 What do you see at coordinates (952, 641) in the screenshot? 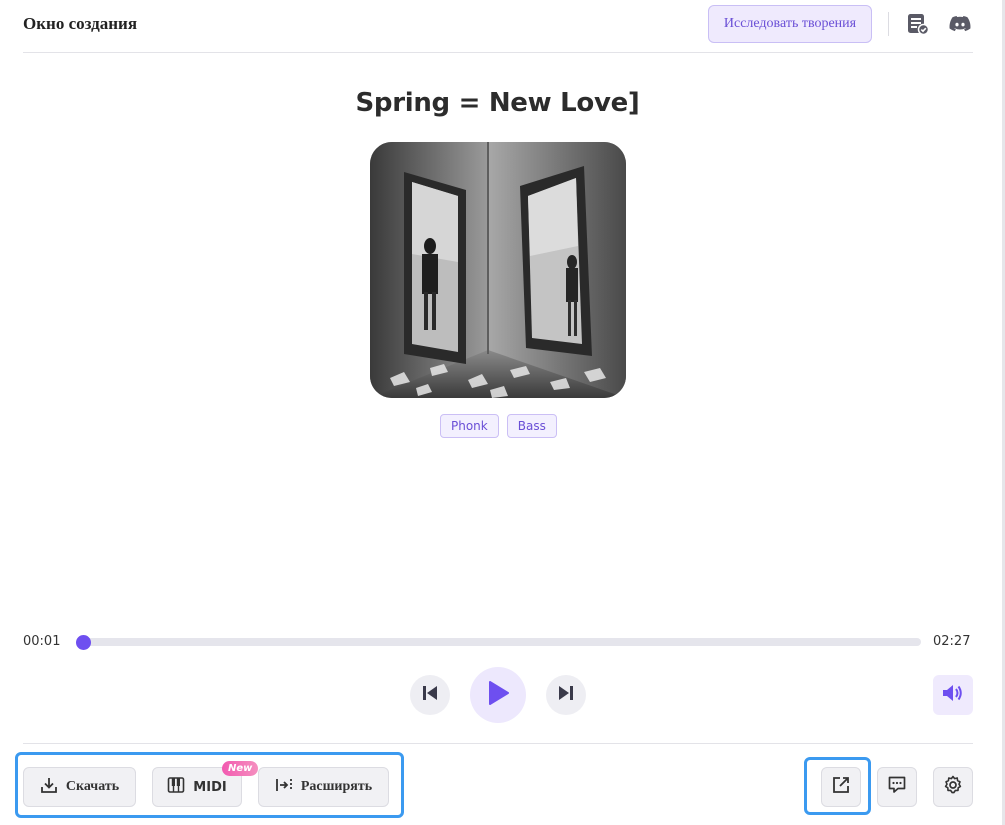
I see `total-time: 02:27` at bounding box center [952, 641].